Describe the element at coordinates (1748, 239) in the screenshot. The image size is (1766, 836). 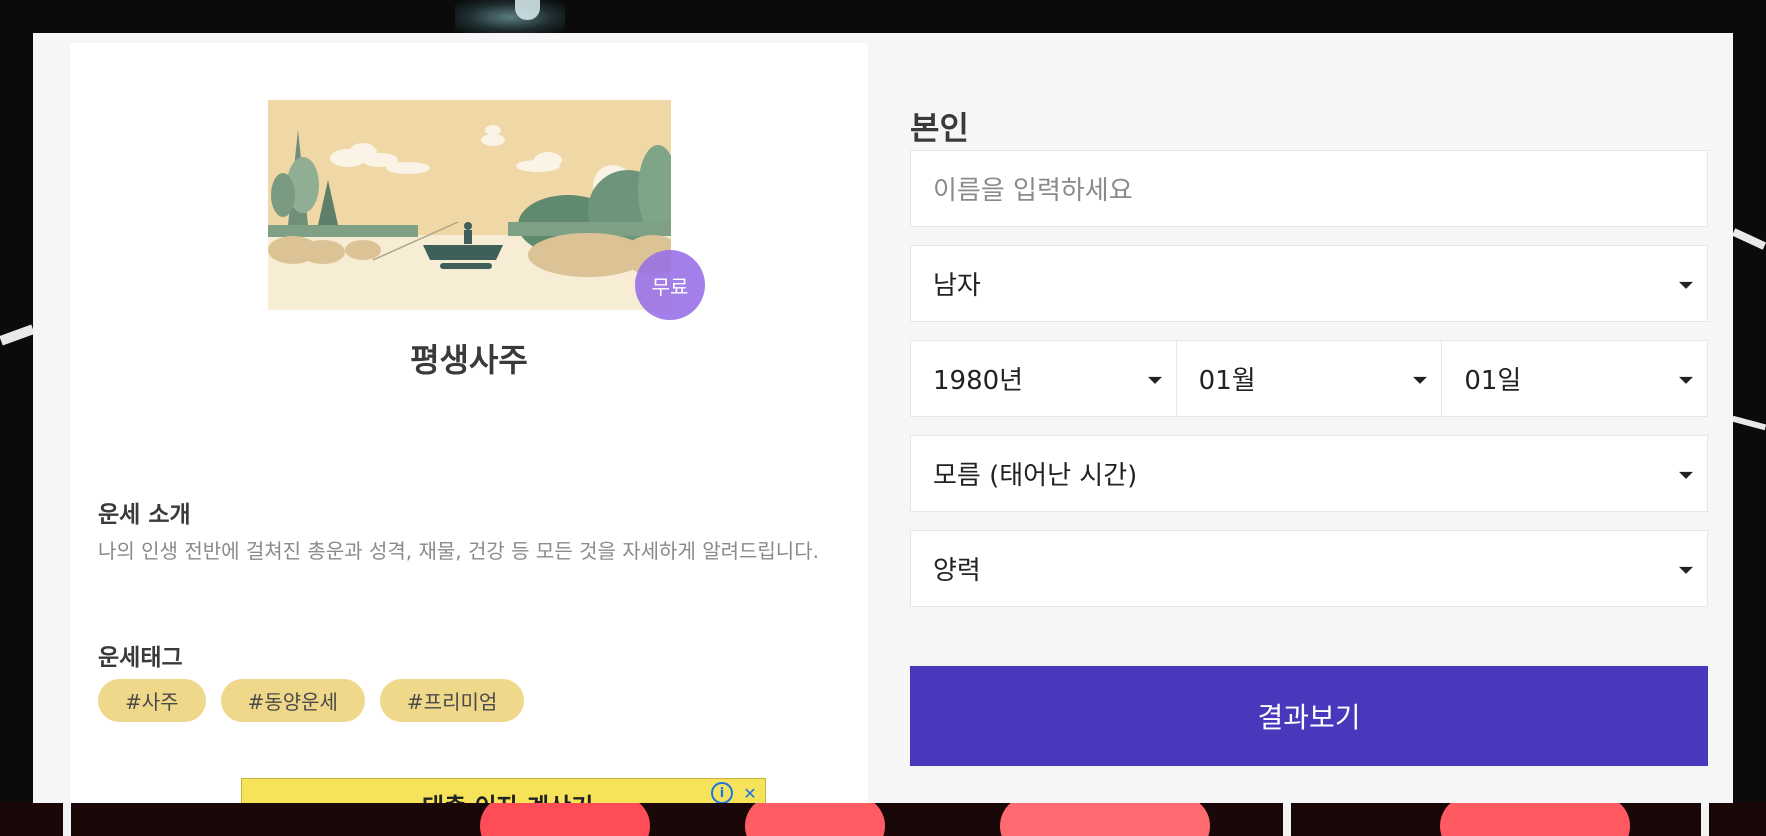
I see `bg-neon-right` at that location.